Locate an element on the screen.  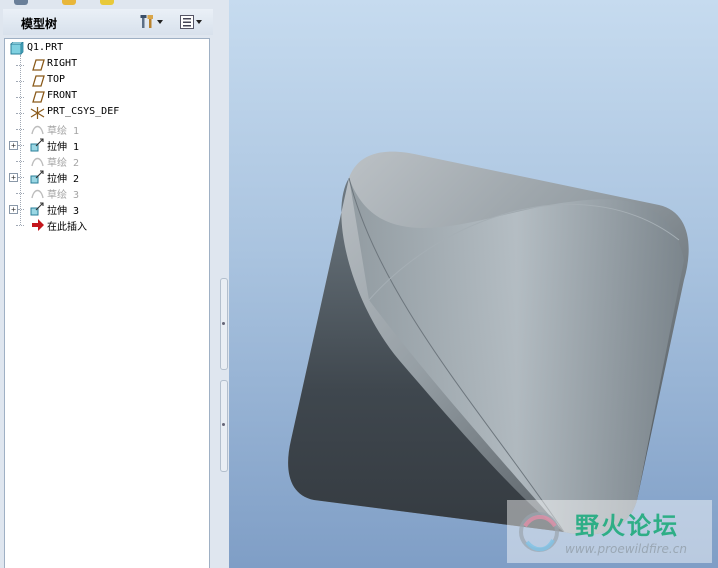
tab-folder-browser is located at coordinates (69, 2).